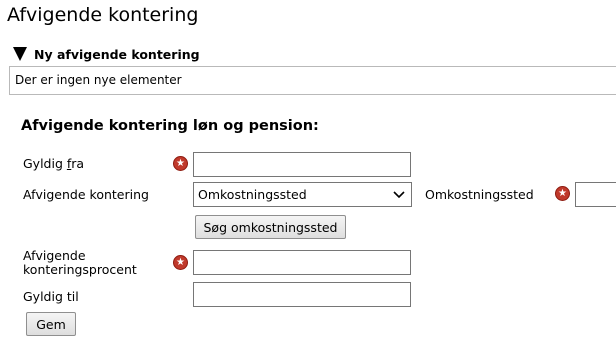 The height and width of the screenshot is (345, 616). What do you see at coordinates (103, 15) in the screenshot?
I see `page-title: Afvigende kontering` at bounding box center [103, 15].